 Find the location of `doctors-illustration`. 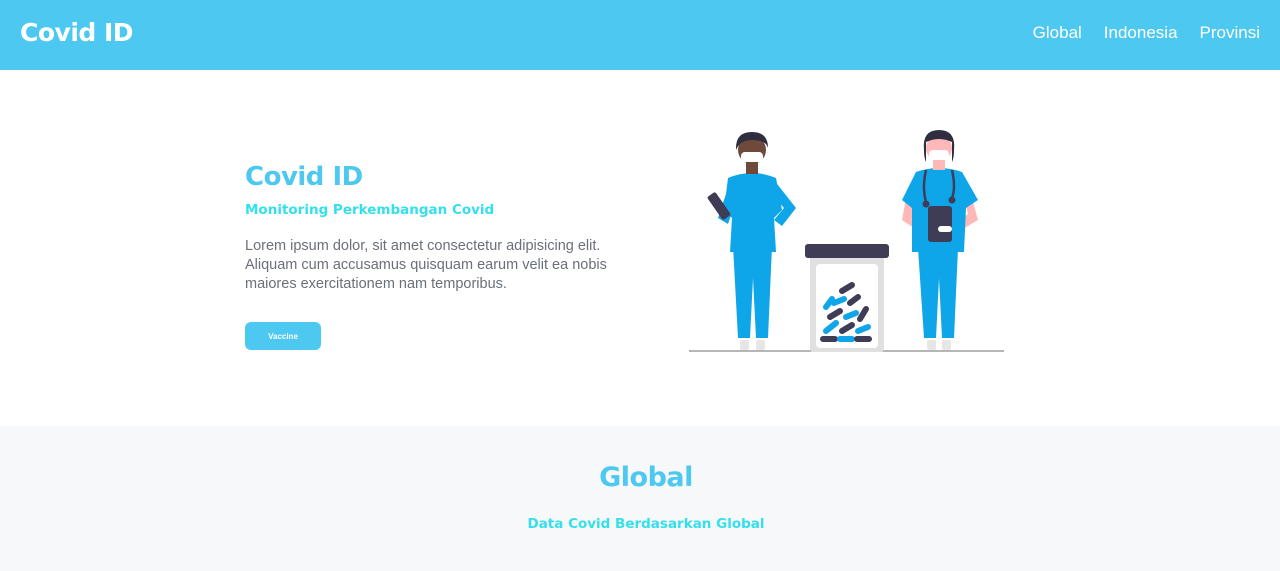

doctors-illustration is located at coordinates (846, 241).